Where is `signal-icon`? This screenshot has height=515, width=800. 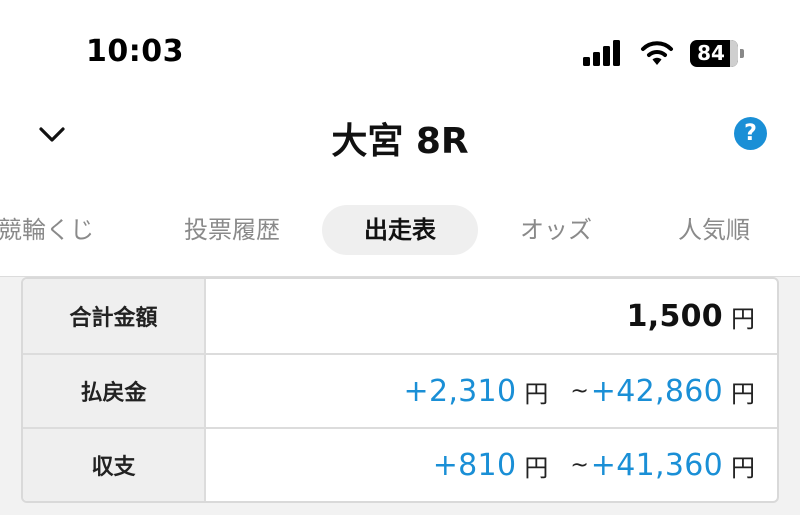
signal-icon is located at coordinates (605, 53).